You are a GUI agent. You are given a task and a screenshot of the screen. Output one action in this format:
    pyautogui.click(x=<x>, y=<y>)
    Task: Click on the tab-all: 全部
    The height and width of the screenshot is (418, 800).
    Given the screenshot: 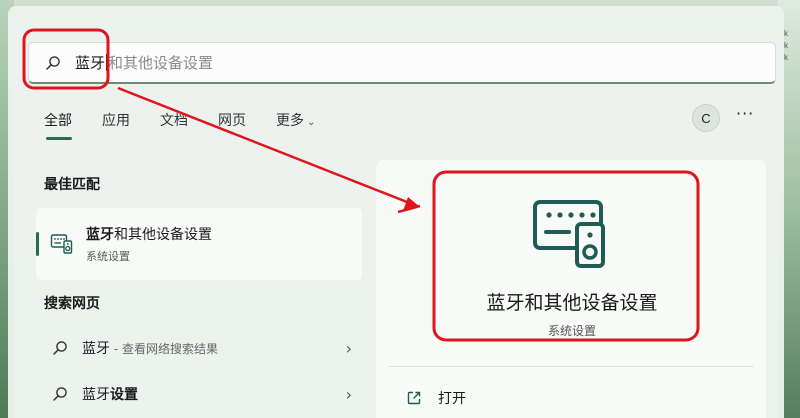 What is the action you would take?
    pyautogui.click(x=58, y=125)
    